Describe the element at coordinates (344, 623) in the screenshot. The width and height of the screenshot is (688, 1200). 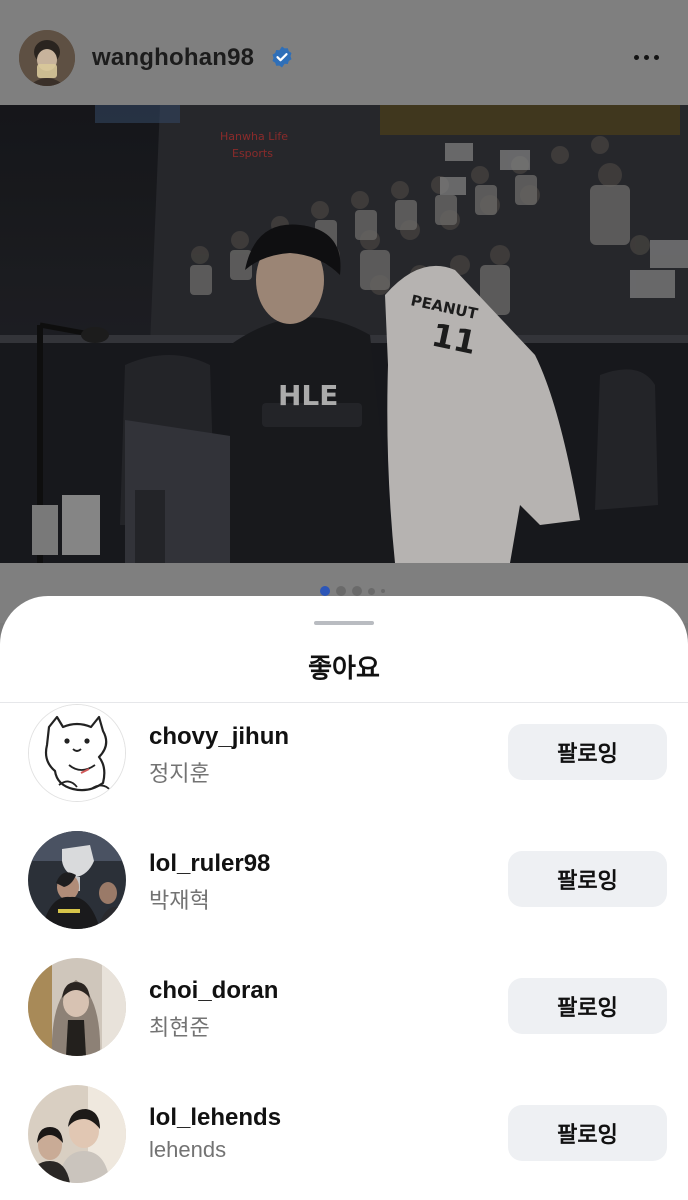
I see `sheet-drag-handle` at that location.